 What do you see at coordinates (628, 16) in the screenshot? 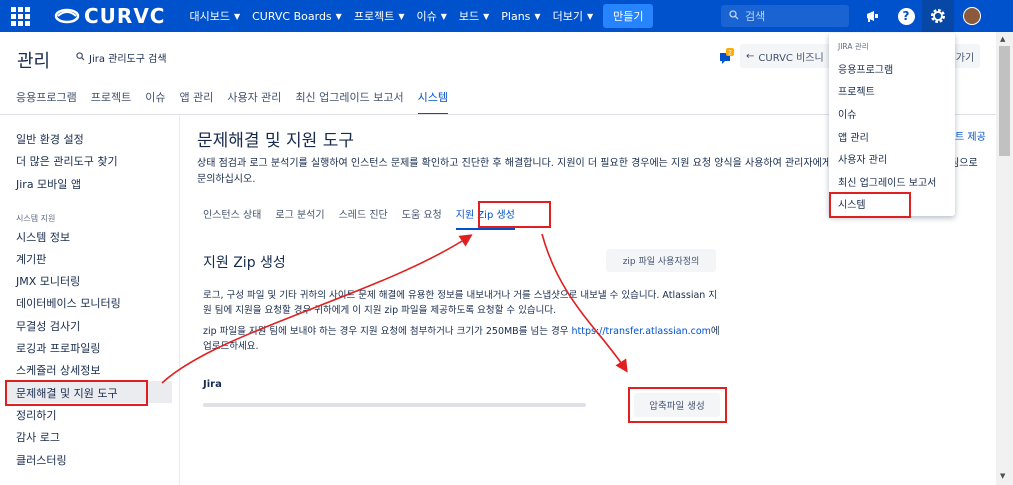
I see `create-button: 만들기` at bounding box center [628, 16].